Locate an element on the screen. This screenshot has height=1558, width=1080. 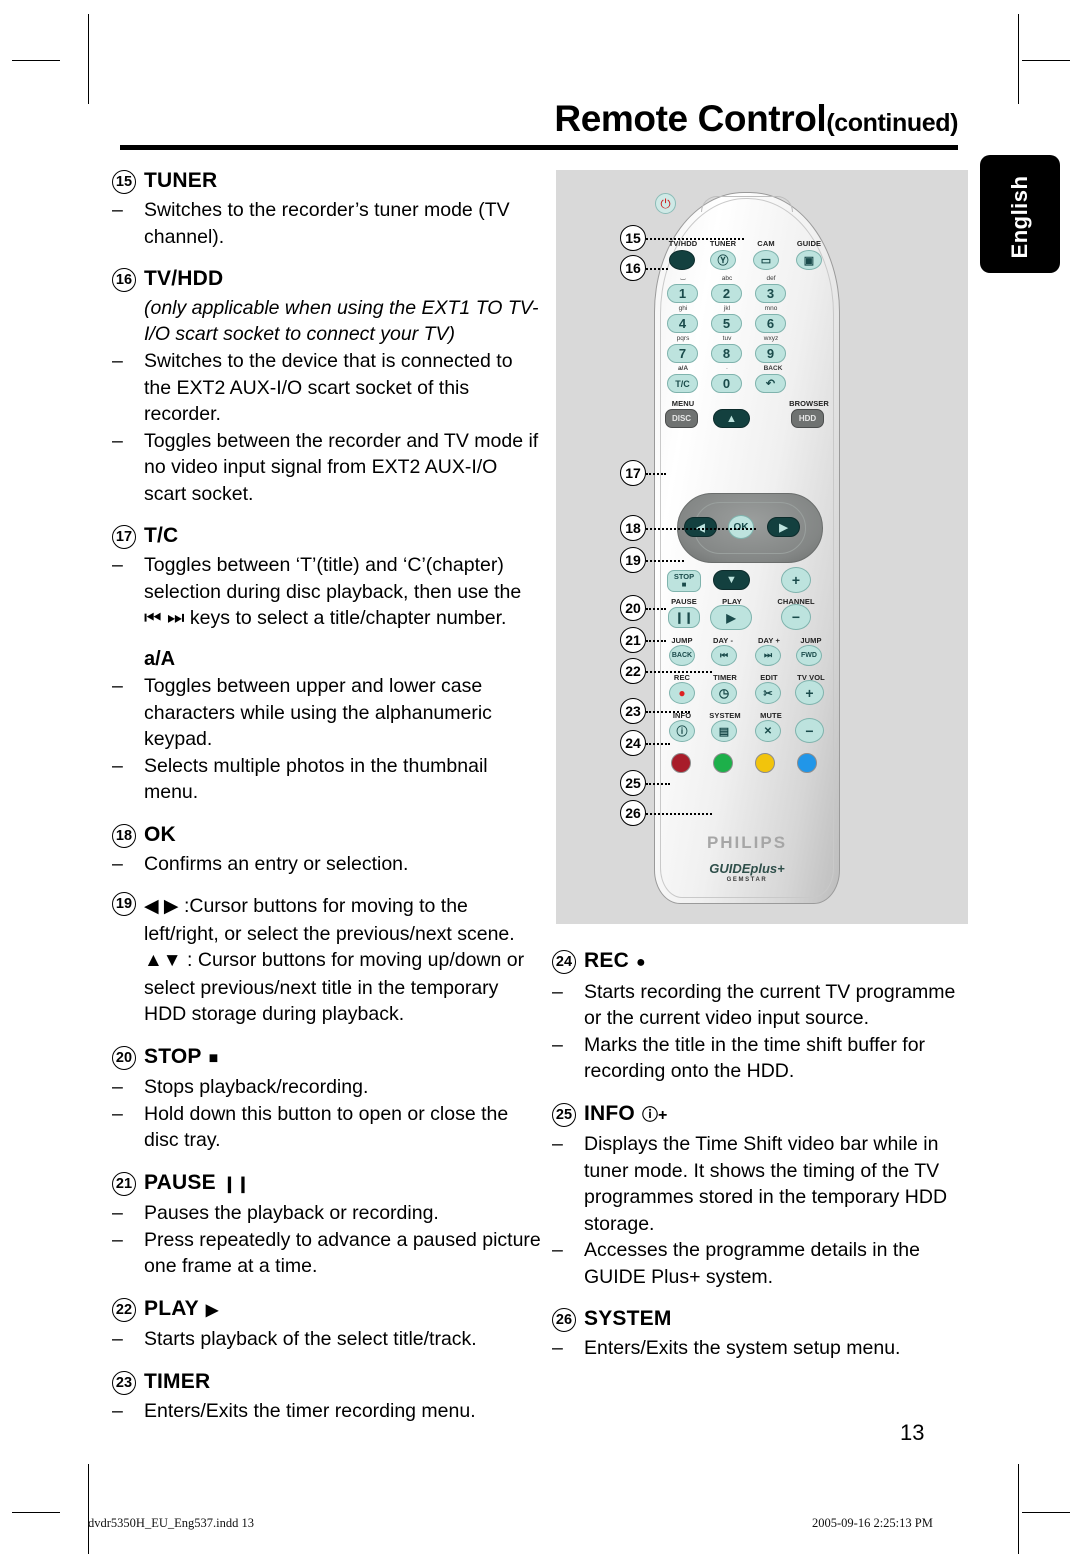
key-2: 2 is located at coordinates (726, 293).